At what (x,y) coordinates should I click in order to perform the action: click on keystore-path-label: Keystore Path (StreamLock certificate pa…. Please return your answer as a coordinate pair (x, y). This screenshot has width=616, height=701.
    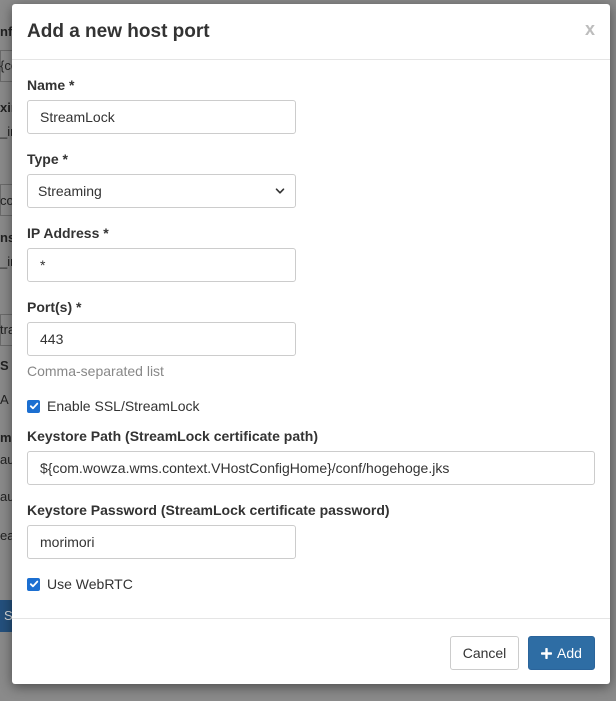
    Looking at the image, I should click on (172, 436).